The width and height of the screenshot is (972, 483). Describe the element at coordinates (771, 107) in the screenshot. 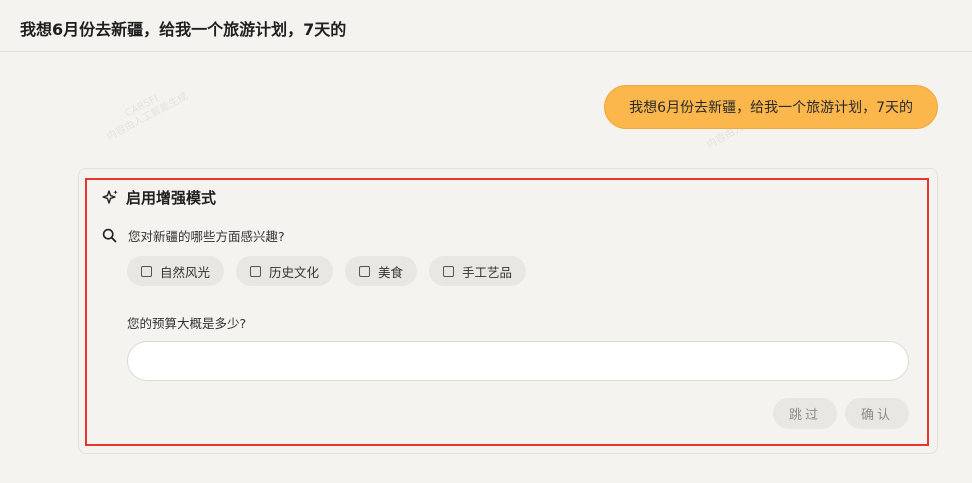

I see `user-message-bubble: 我想6月份去新疆，给我一个旅游计划，7天的` at that location.